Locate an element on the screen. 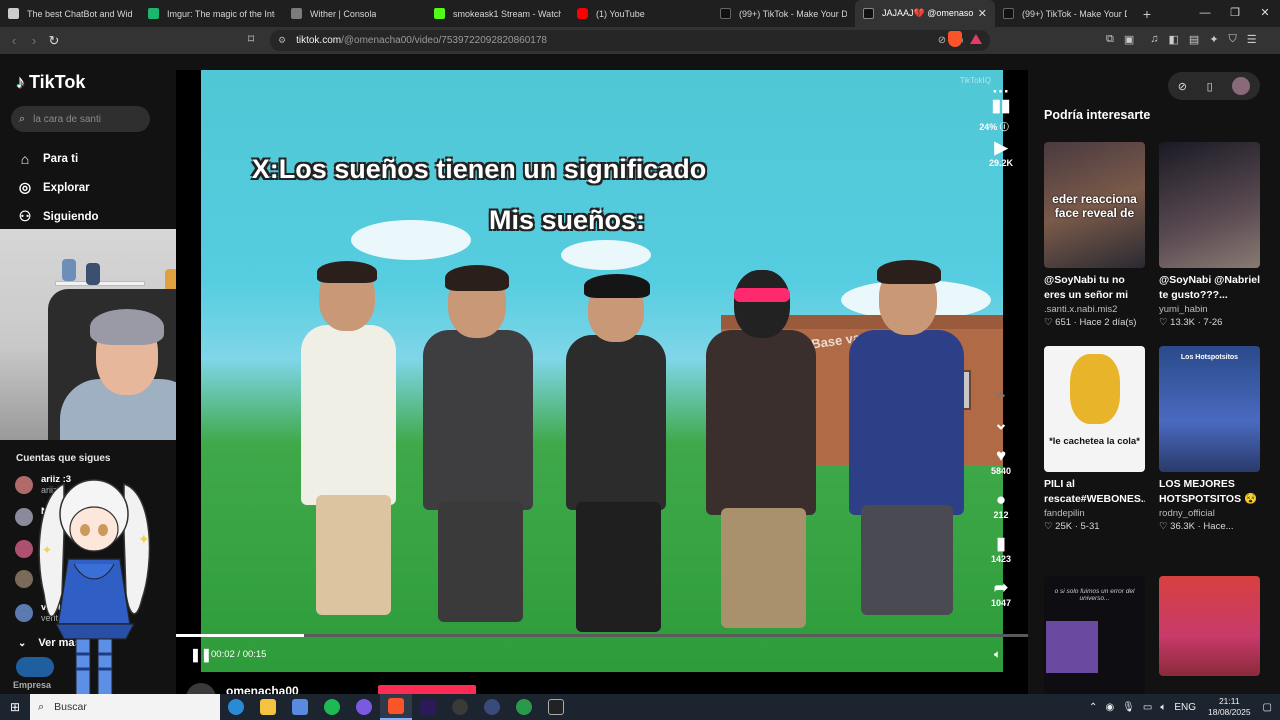 Image resolution: width=1280 pixels, height=720 pixels. video-progress-bar is located at coordinates (602, 635).